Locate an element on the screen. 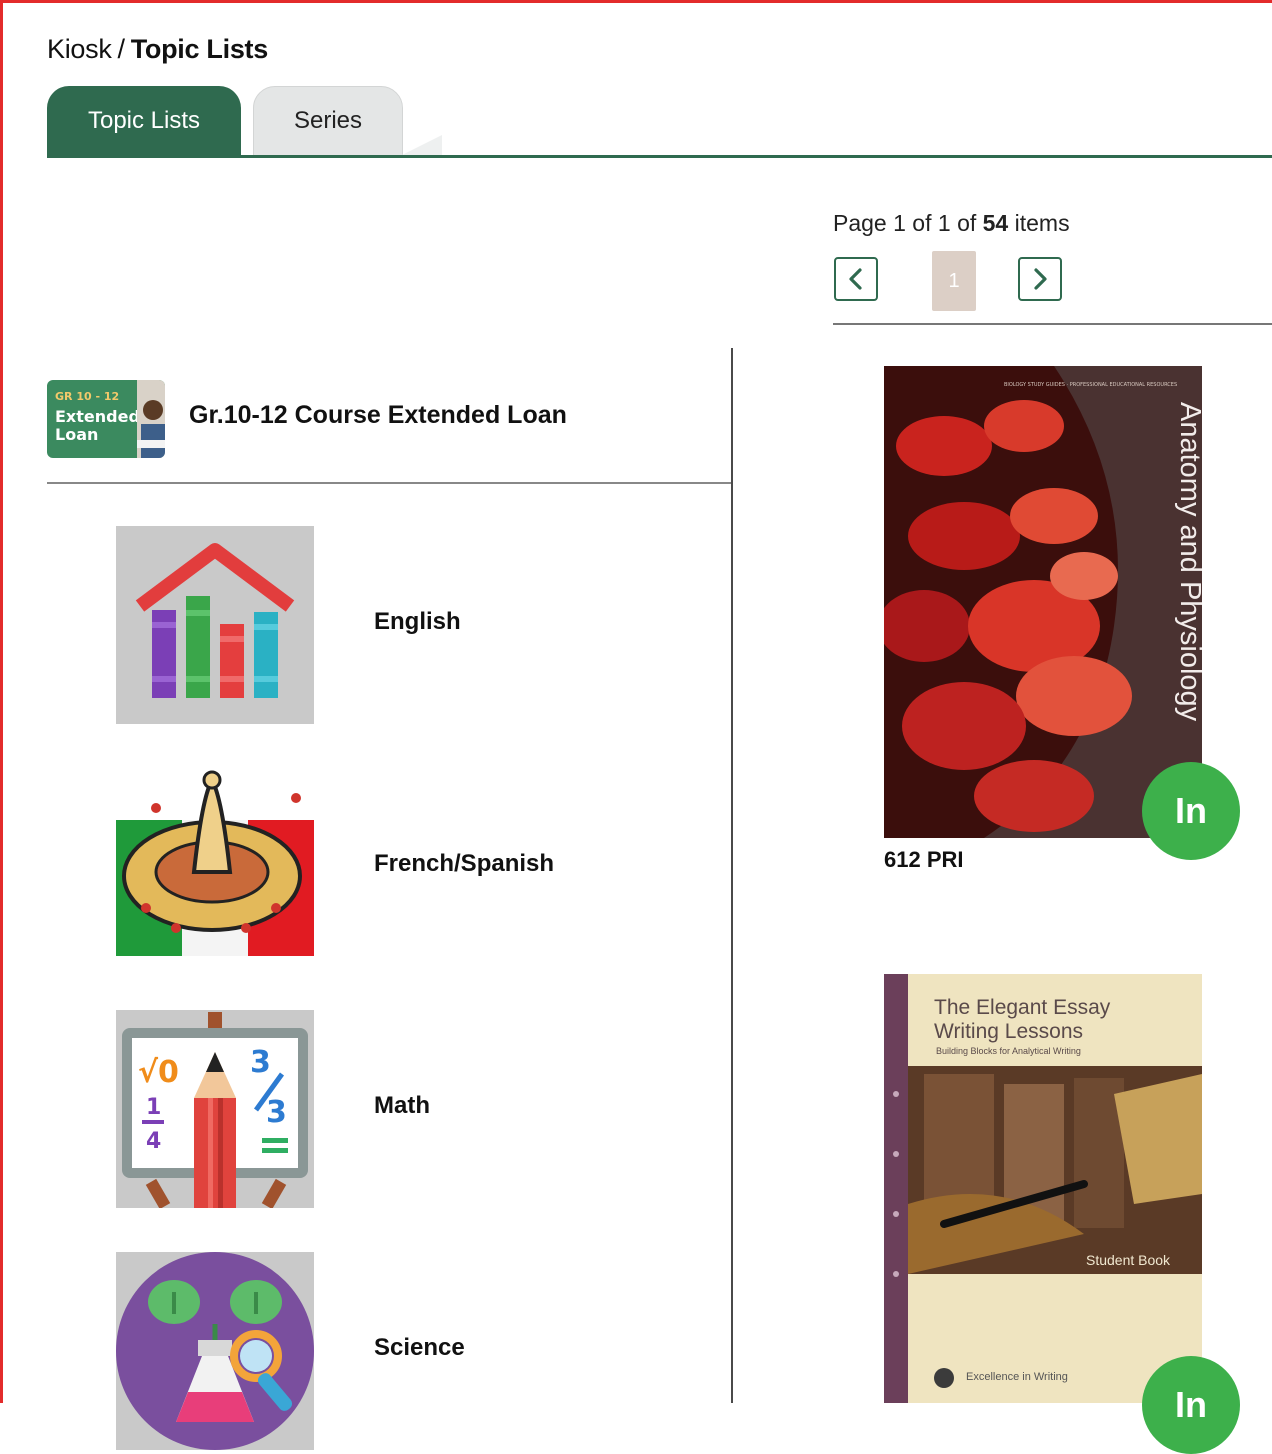 The height and width of the screenshot is (1454, 1272). book-cover-publisher: Excellence in Writing is located at coordinates (1017, 1377).